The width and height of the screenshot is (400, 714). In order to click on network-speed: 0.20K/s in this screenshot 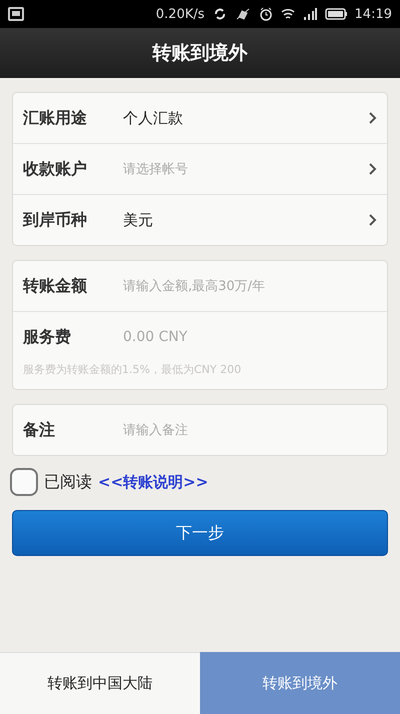, I will do `click(180, 14)`.